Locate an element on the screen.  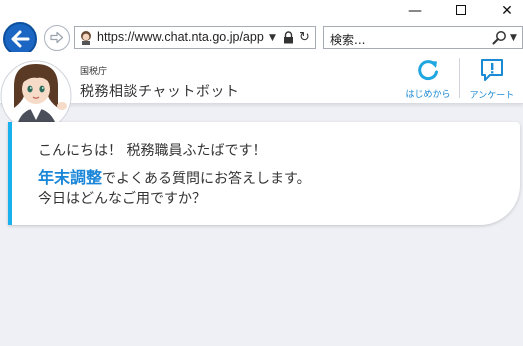
survey-button: アンケート is located at coordinates (492, 79).